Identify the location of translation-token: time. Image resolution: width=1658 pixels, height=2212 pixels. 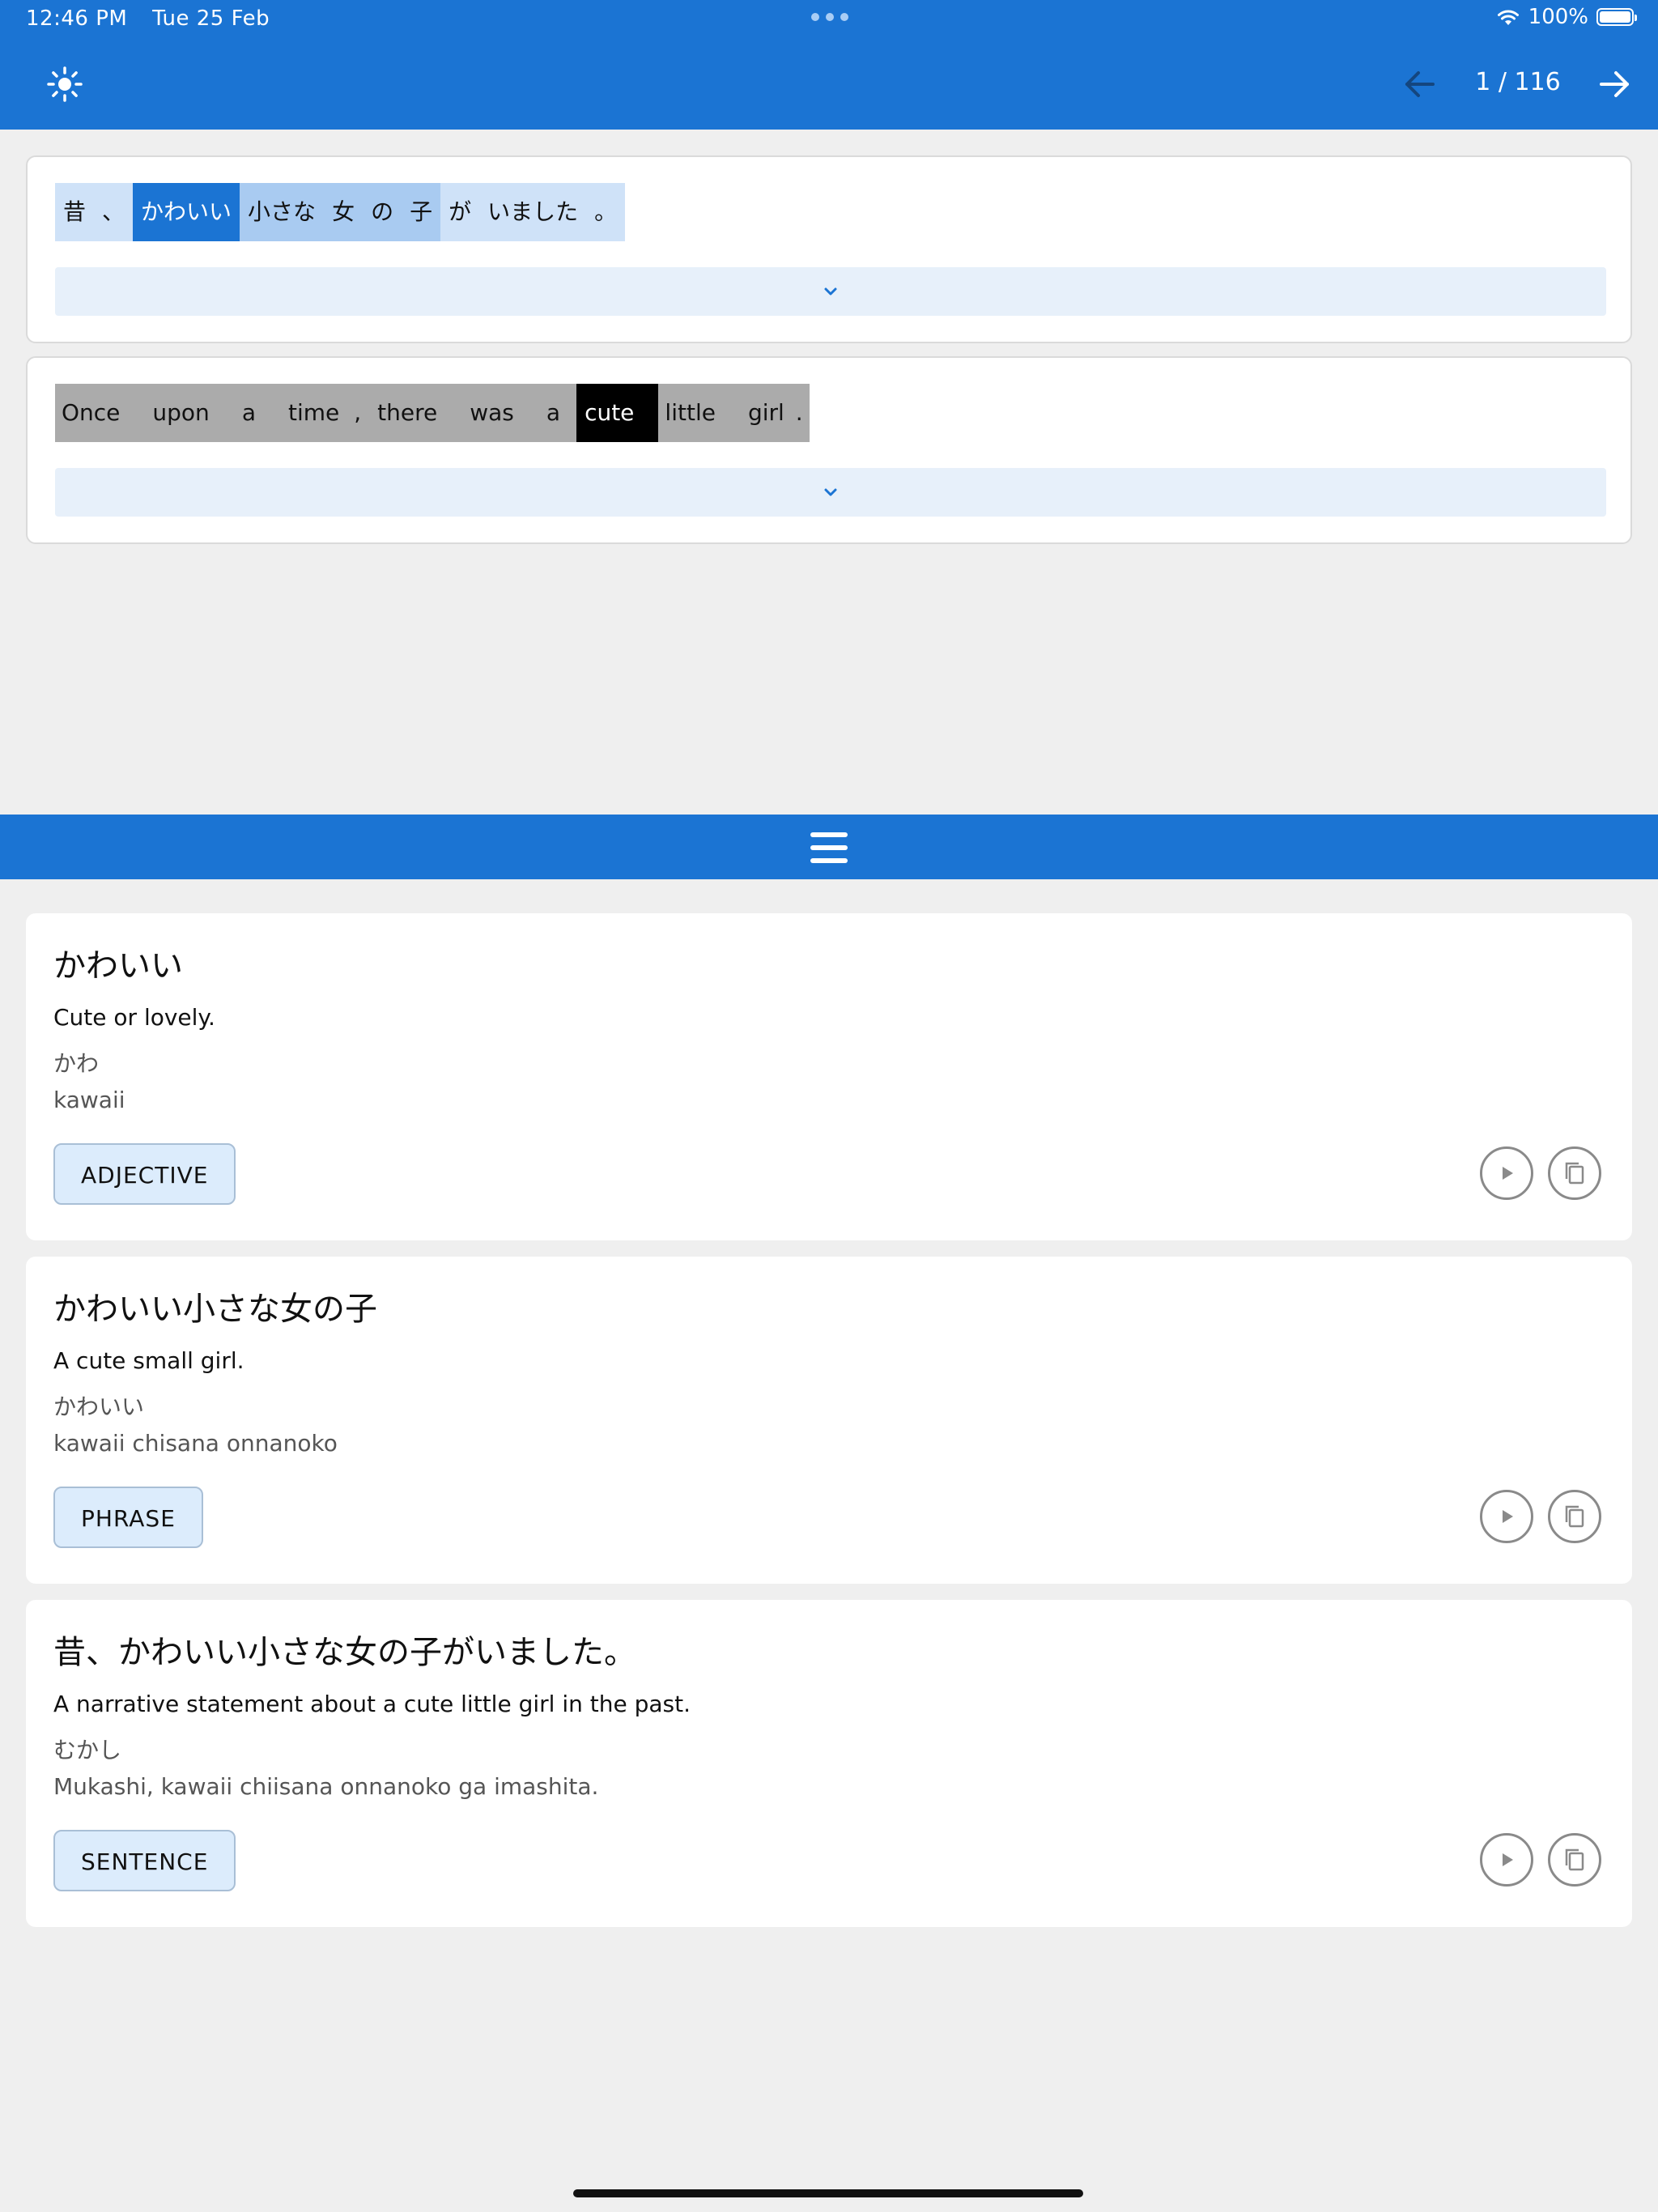
(308, 413).